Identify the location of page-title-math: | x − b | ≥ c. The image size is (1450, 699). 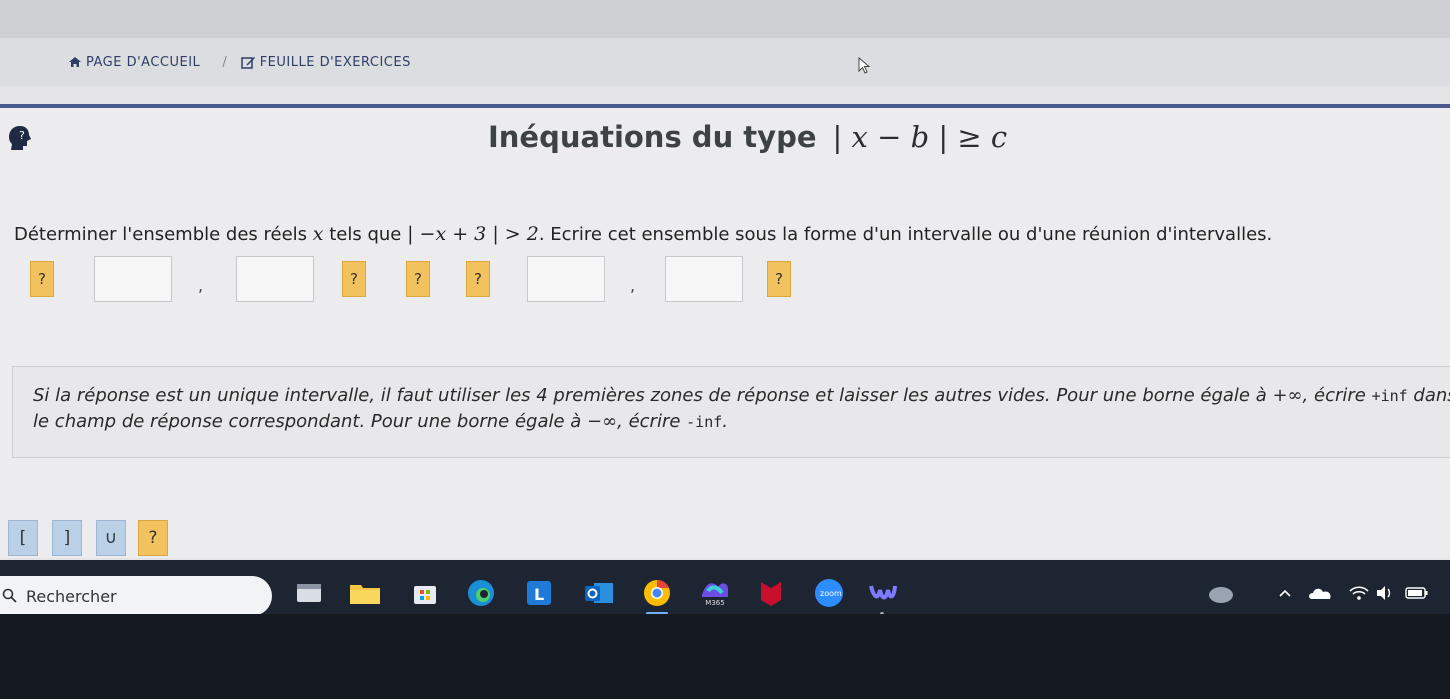
(920, 137).